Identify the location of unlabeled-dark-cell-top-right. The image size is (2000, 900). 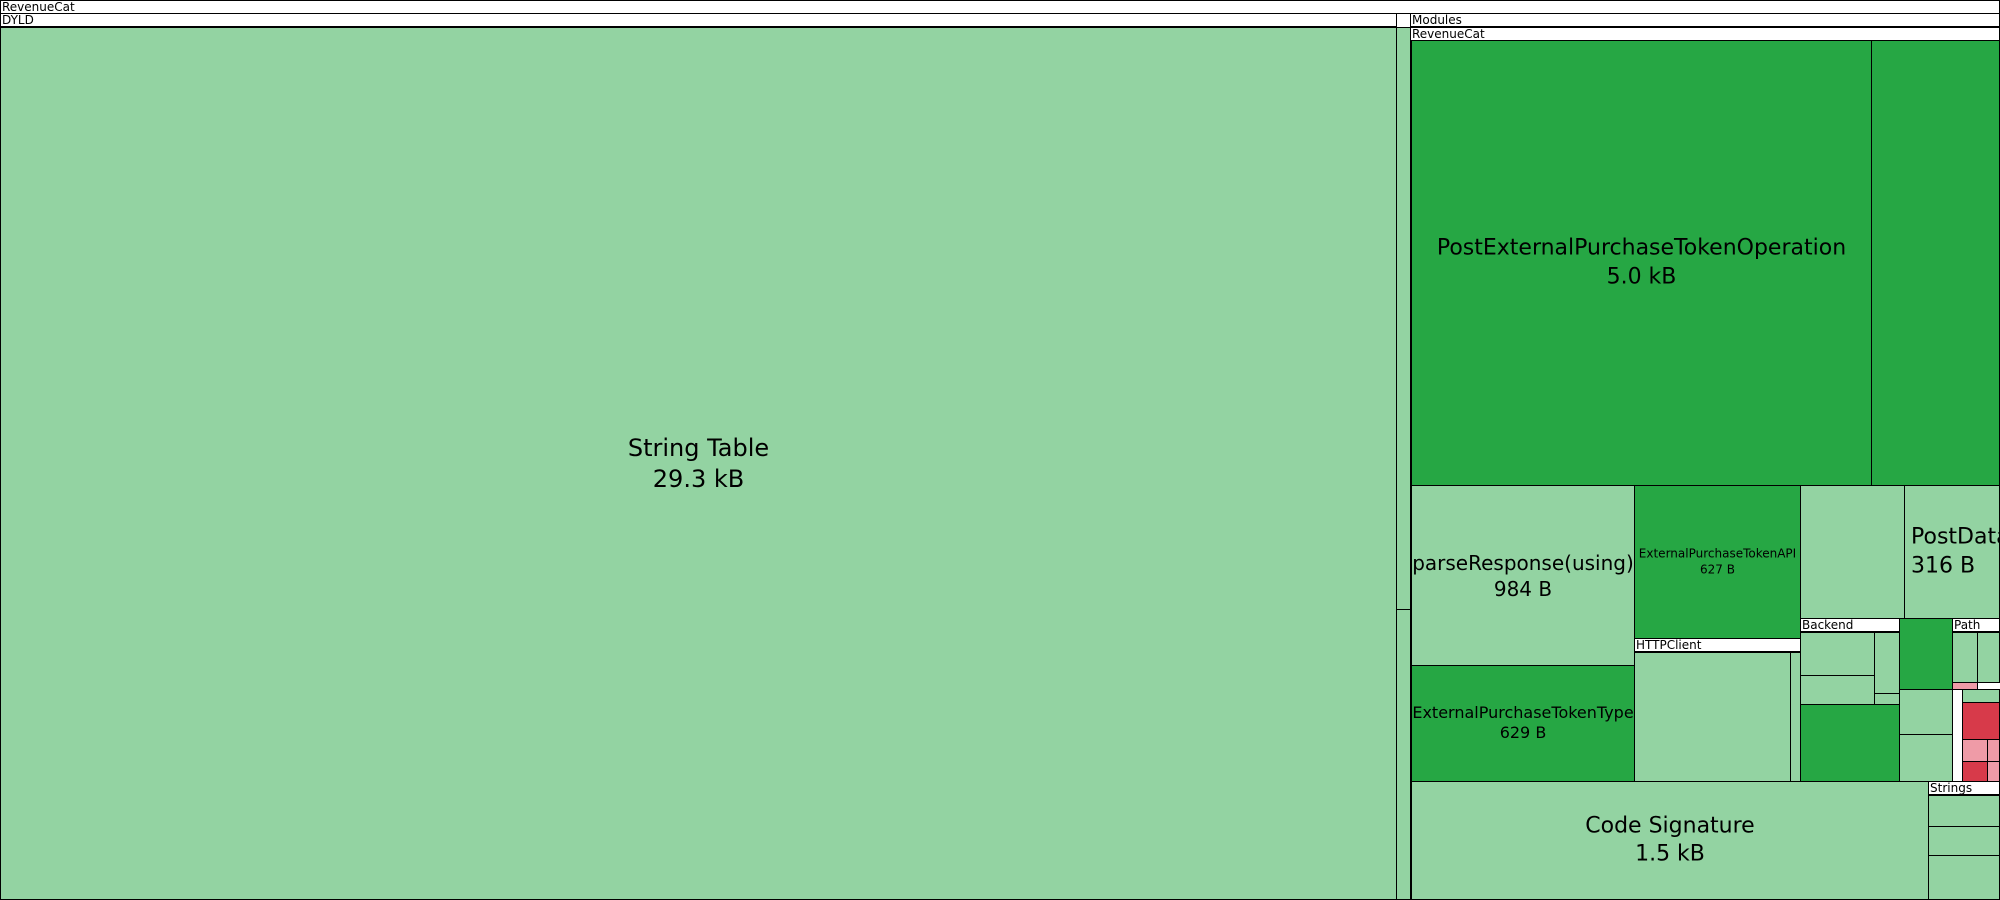
(1935, 263).